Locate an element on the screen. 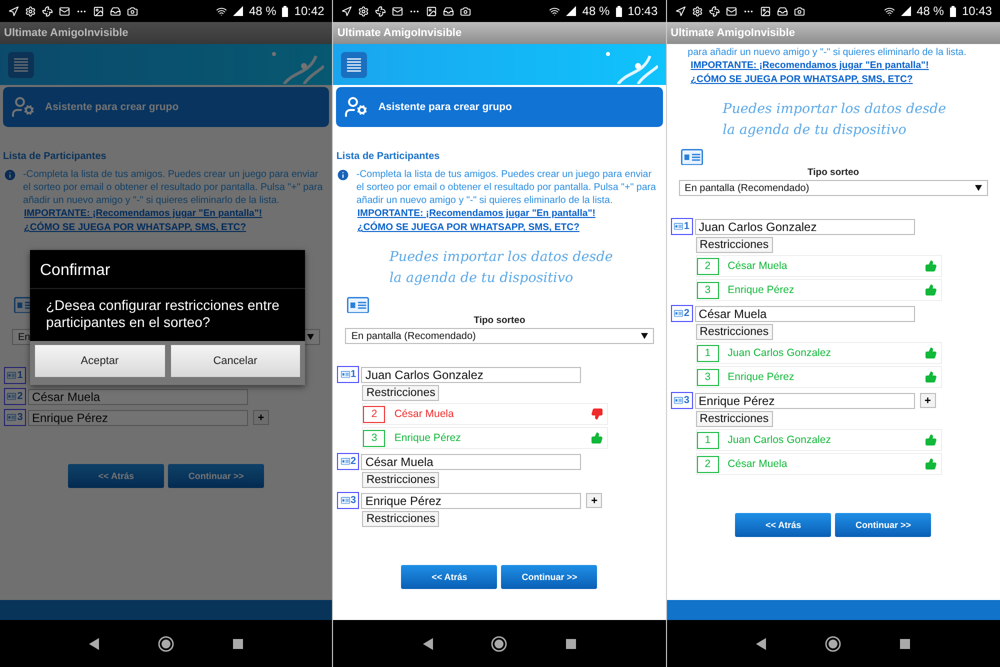 The image size is (1000, 667). battery-icon is located at coordinates (953, 11).